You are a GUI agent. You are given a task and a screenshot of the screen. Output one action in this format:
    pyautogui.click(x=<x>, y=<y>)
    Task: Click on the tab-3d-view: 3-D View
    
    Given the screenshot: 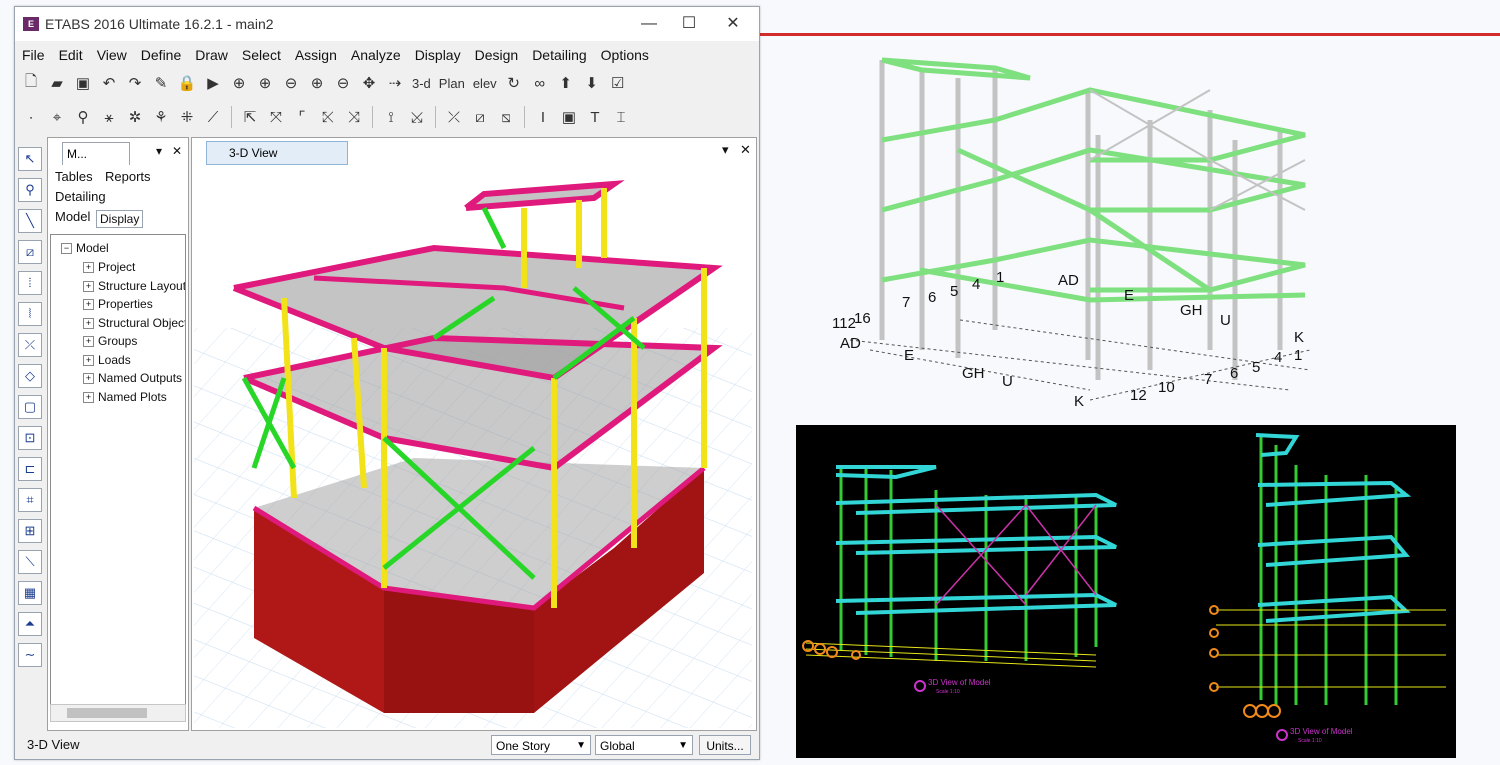 What is the action you would take?
    pyautogui.click(x=277, y=153)
    